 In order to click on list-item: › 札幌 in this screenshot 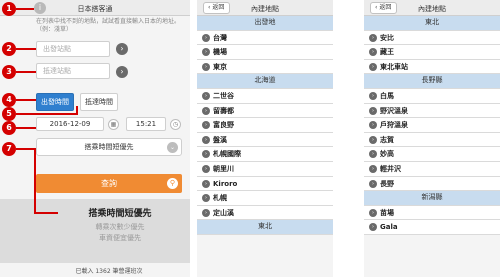, I will do `click(265, 198)`.